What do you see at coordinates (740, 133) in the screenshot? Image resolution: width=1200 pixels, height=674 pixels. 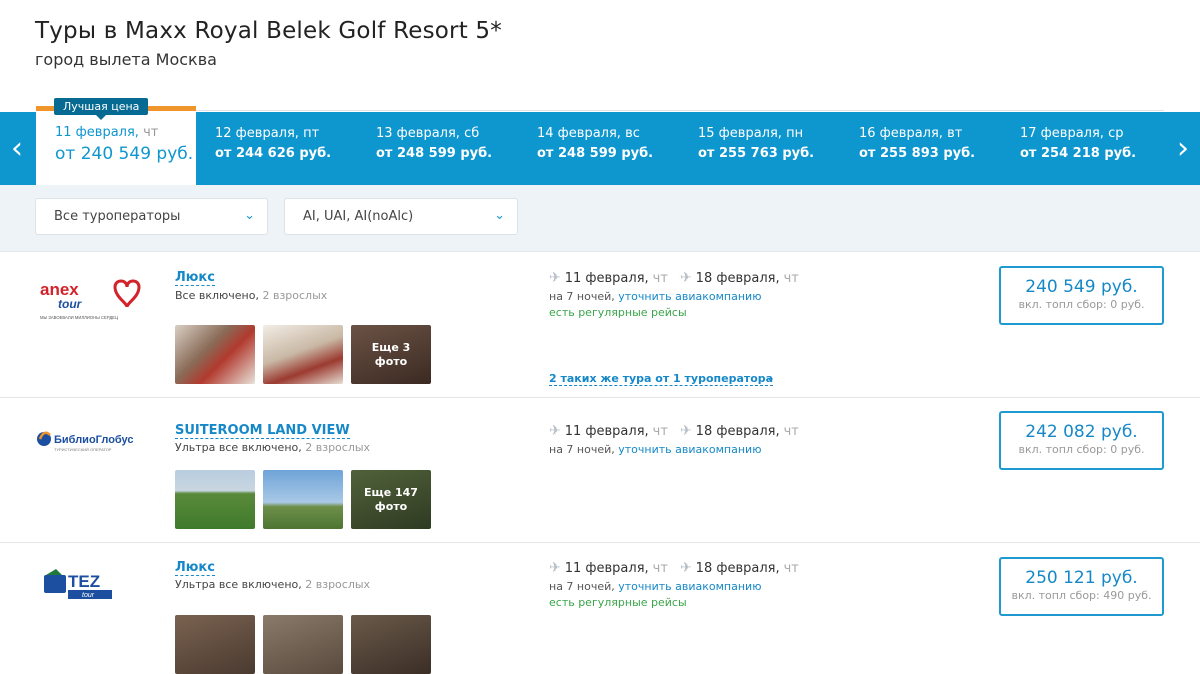 I see `date-label: 15 февраля,` at bounding box center [740, 133].